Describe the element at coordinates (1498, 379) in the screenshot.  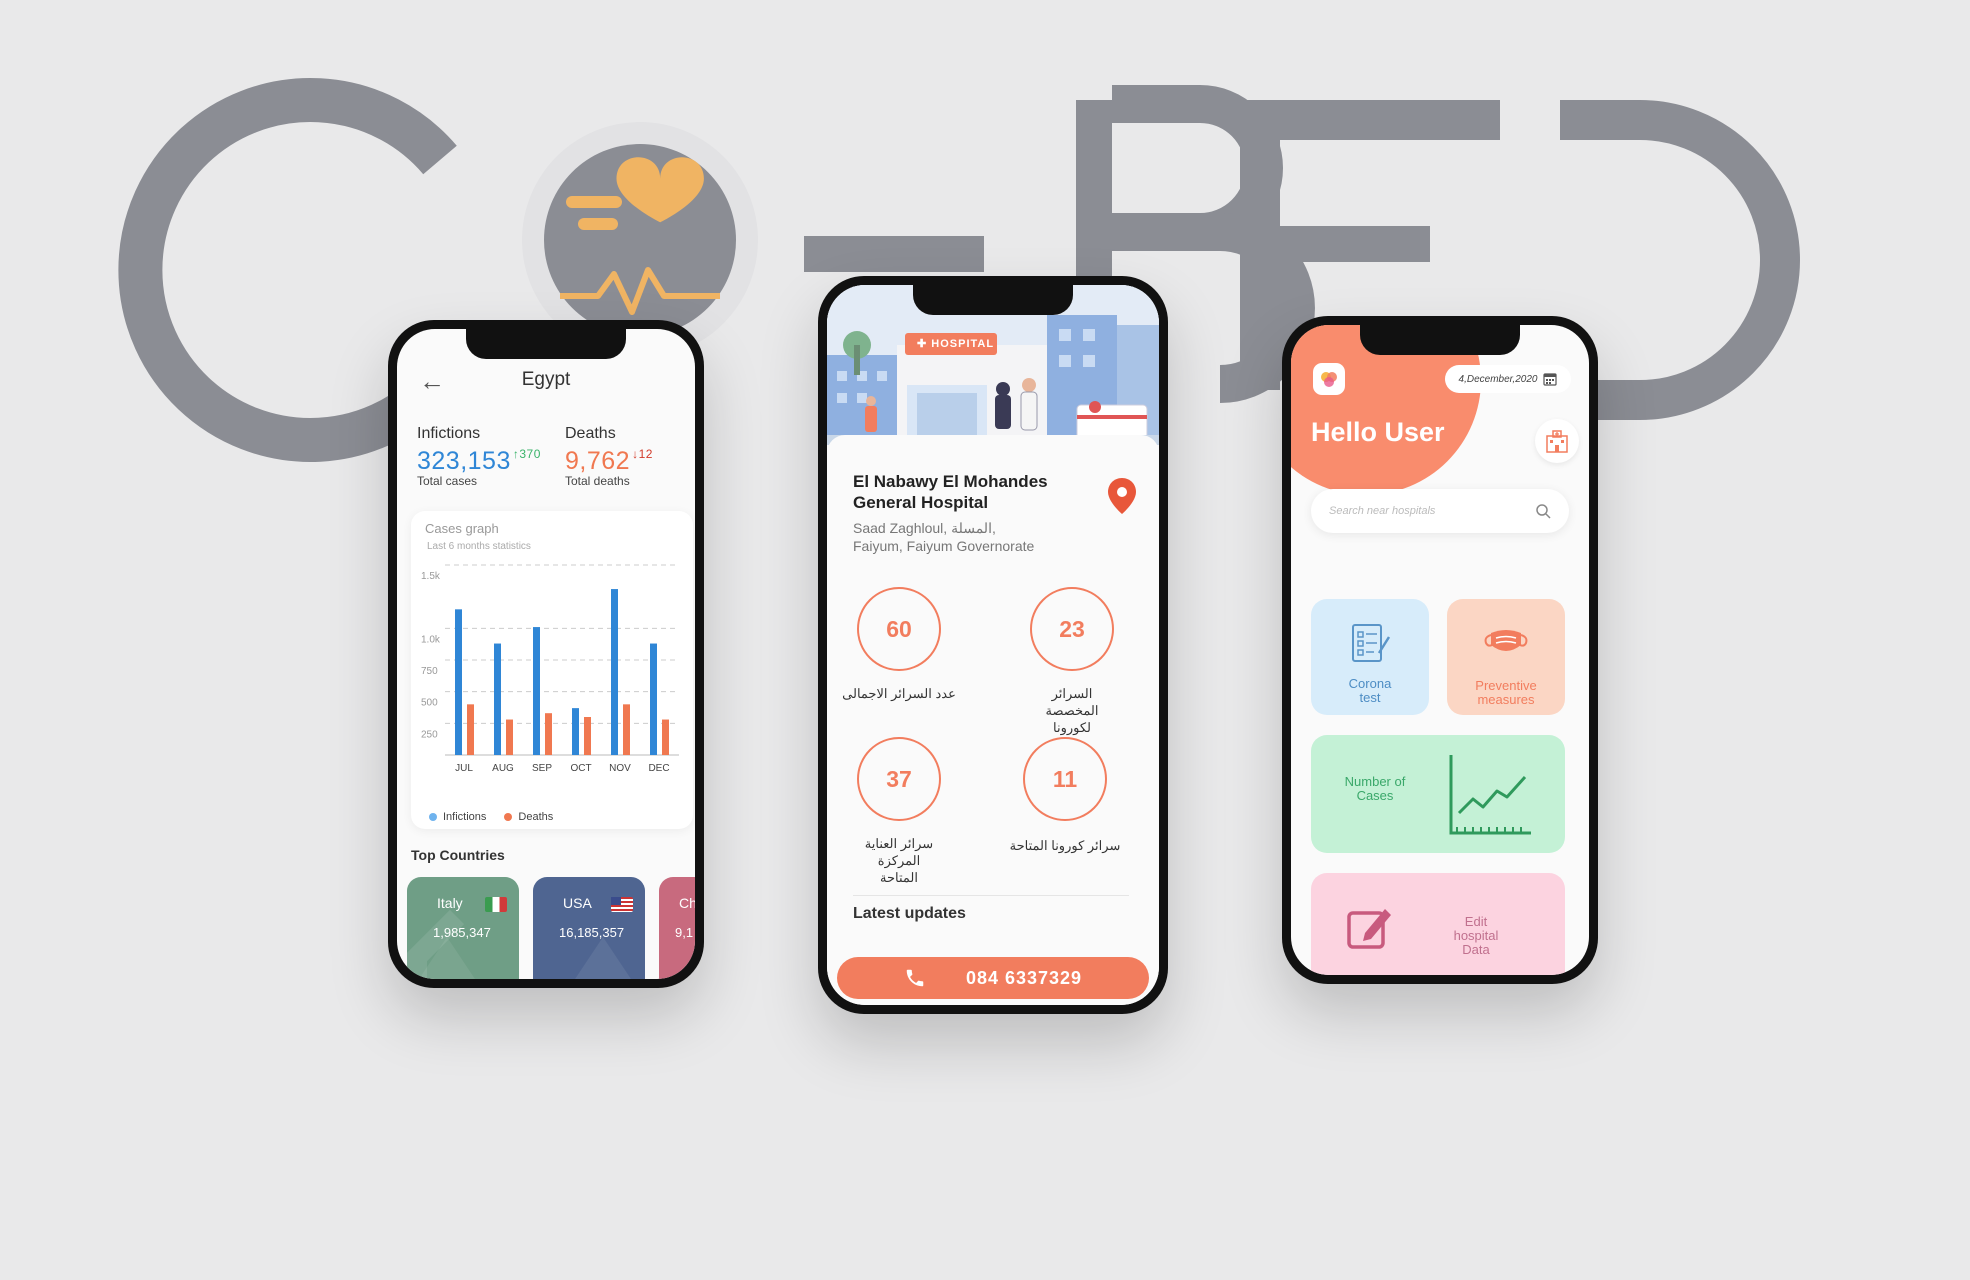
I see `date-text: 4,December,2020` at that location.